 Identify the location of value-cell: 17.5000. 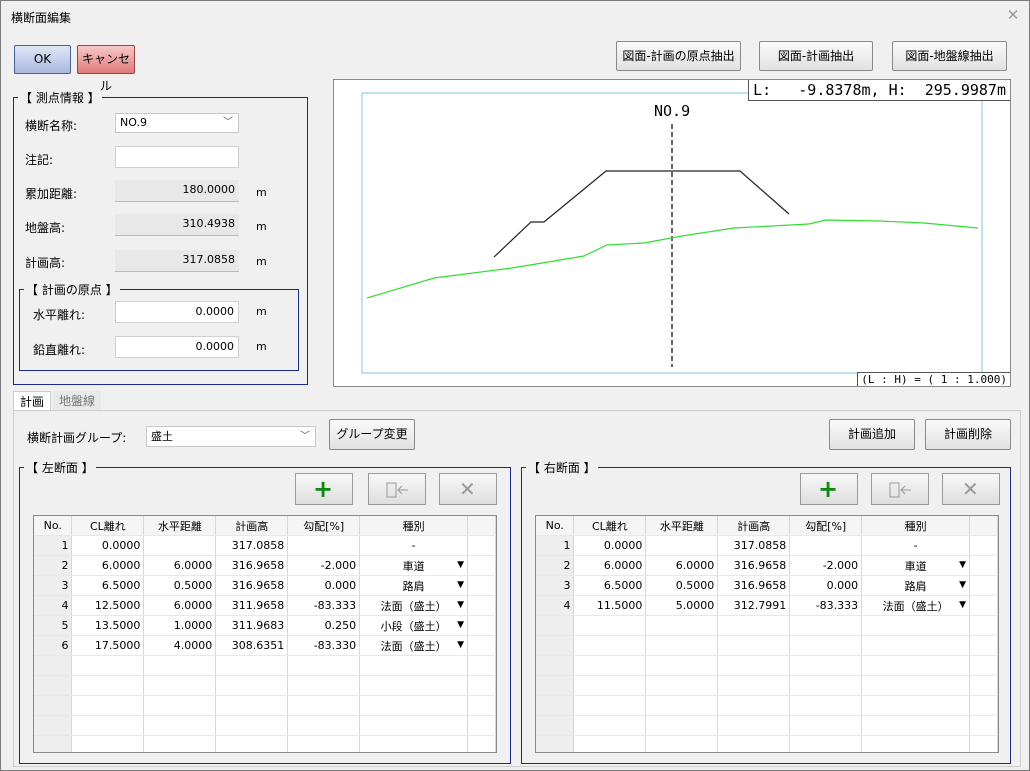
(108, 645).